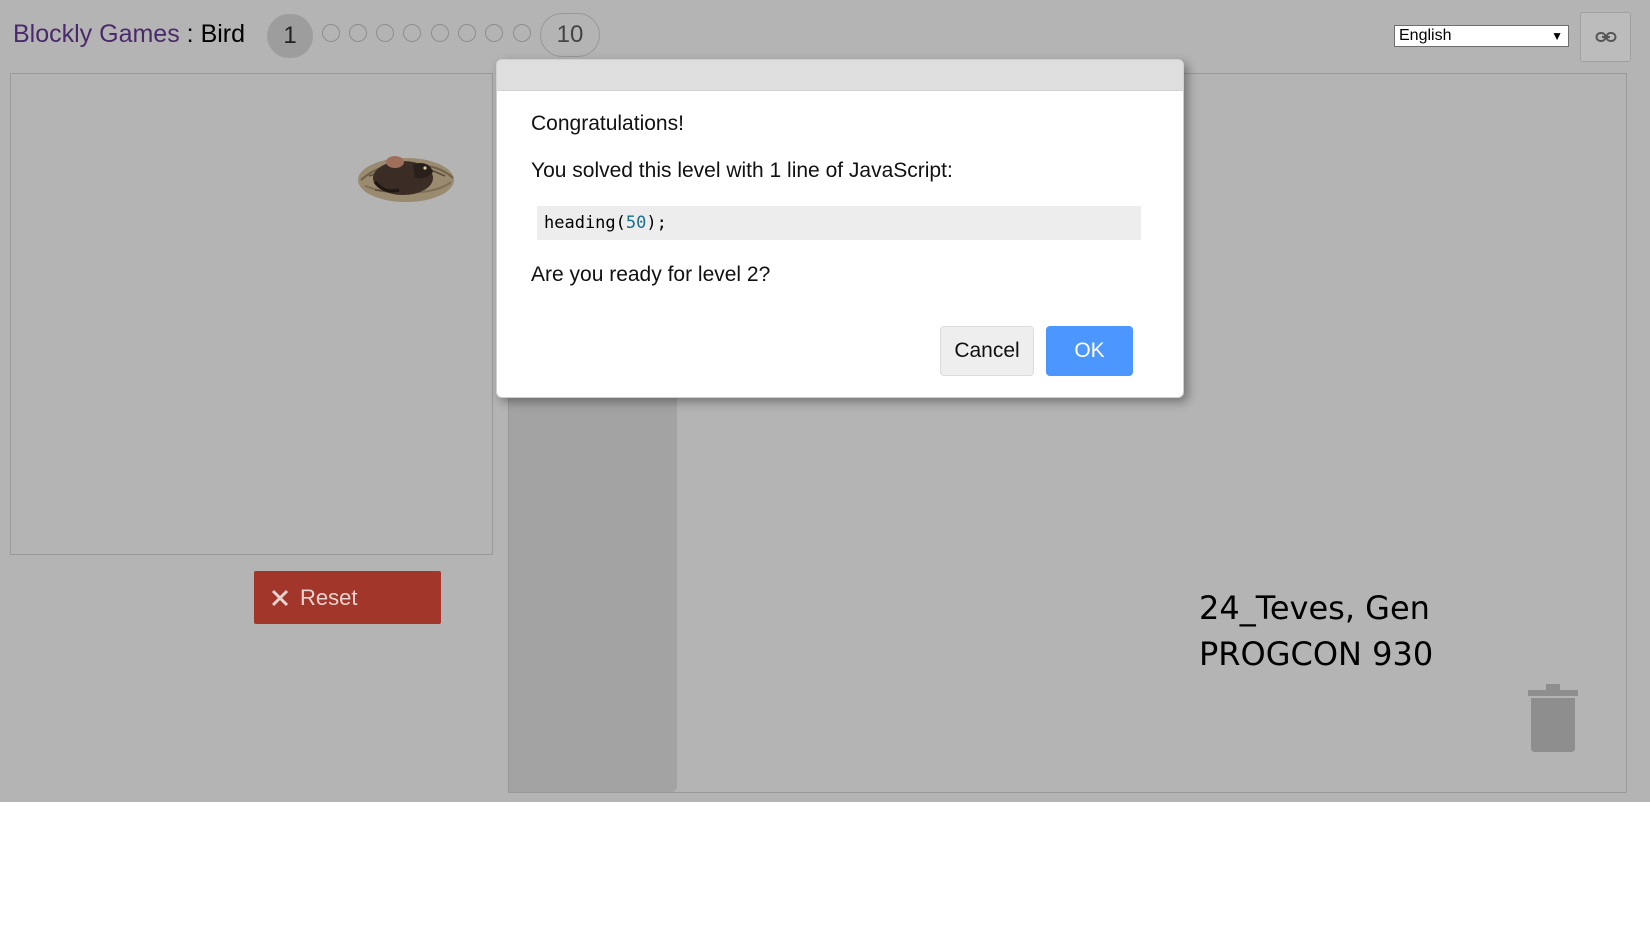 The image size is (1650, 928). I want to click on reset-button: Reset, so click(347, 597).